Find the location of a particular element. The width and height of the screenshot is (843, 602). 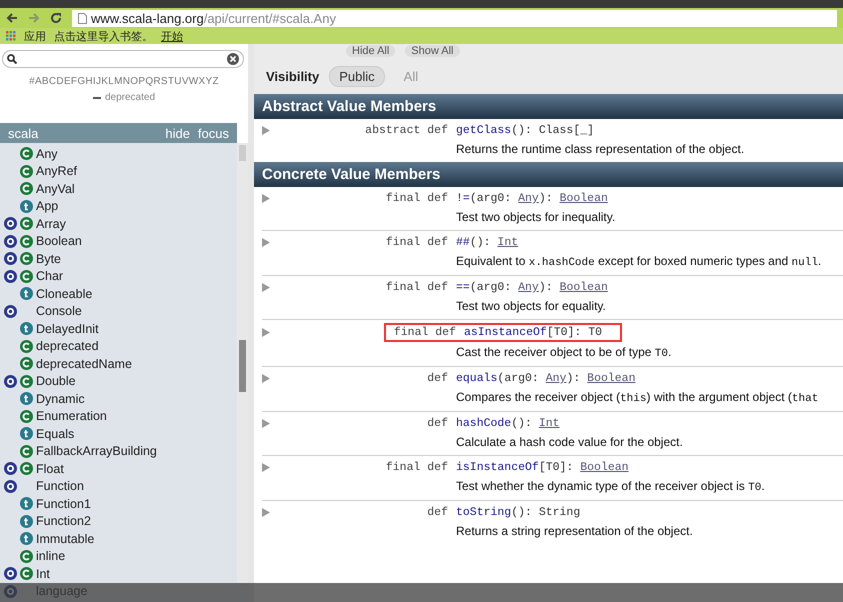

member-signature: ==(arg0: Any): Boolean is located at coordinates (649, 287).